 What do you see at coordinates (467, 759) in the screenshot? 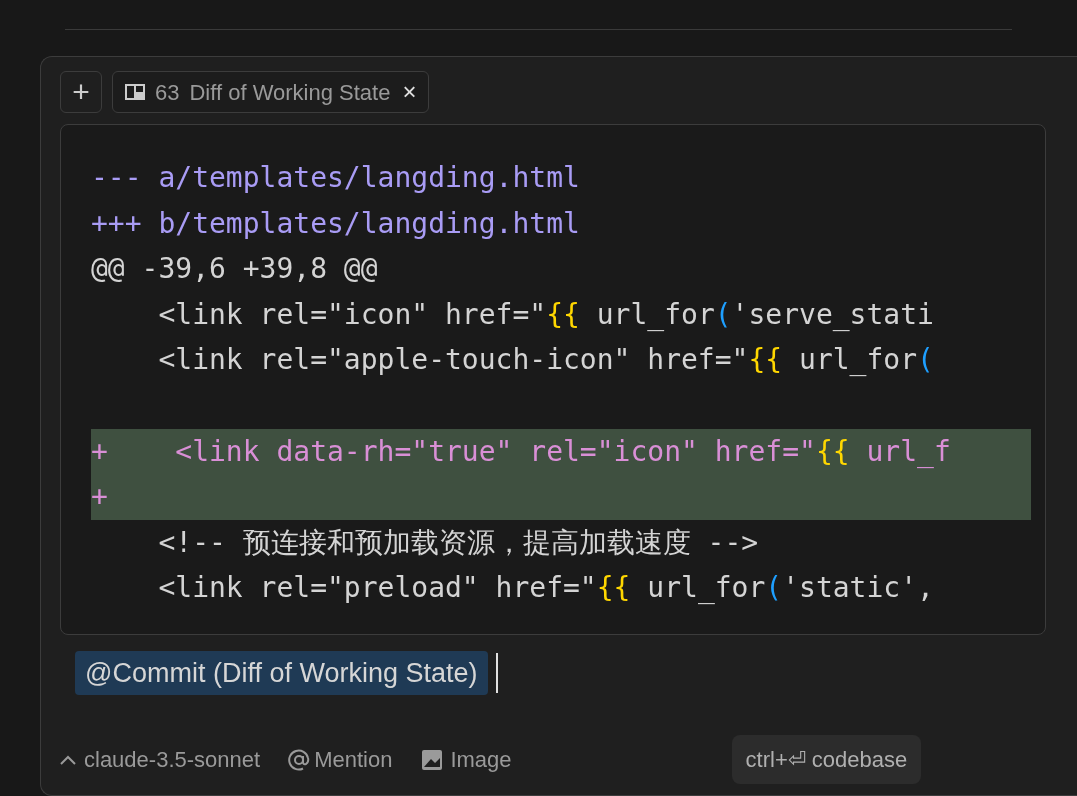
I see `image-button: Image` at bounding box center [467, 759].